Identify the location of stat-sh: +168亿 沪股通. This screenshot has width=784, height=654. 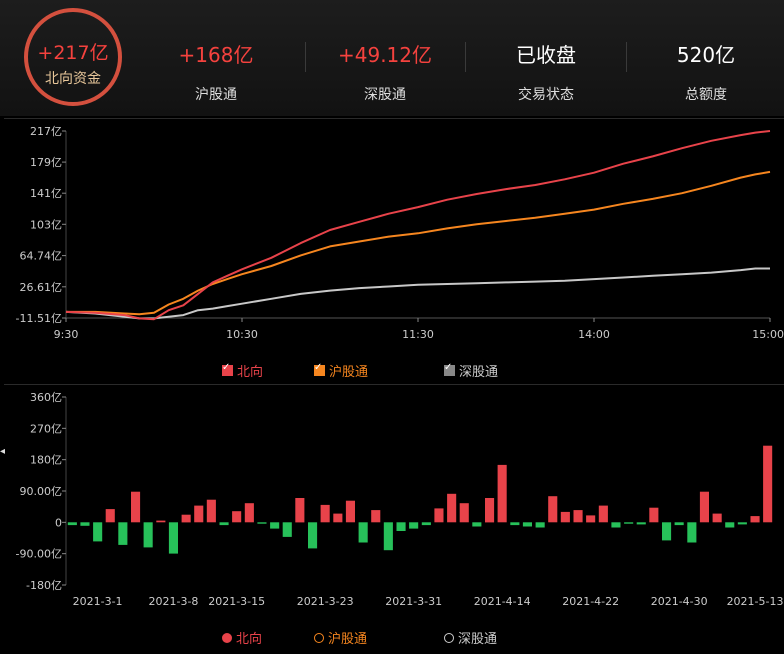
(216, 73).